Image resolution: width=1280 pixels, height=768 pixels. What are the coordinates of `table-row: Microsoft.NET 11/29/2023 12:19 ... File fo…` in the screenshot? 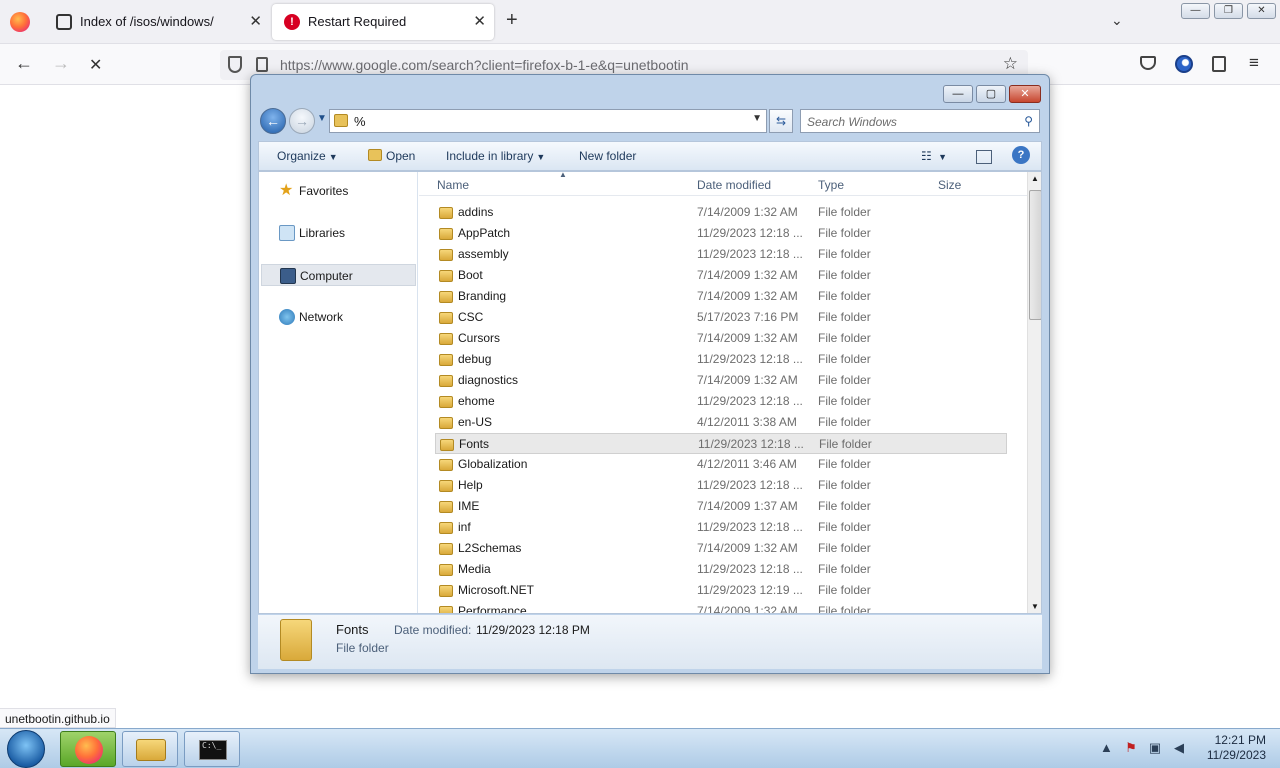 It's located at (721, 590).